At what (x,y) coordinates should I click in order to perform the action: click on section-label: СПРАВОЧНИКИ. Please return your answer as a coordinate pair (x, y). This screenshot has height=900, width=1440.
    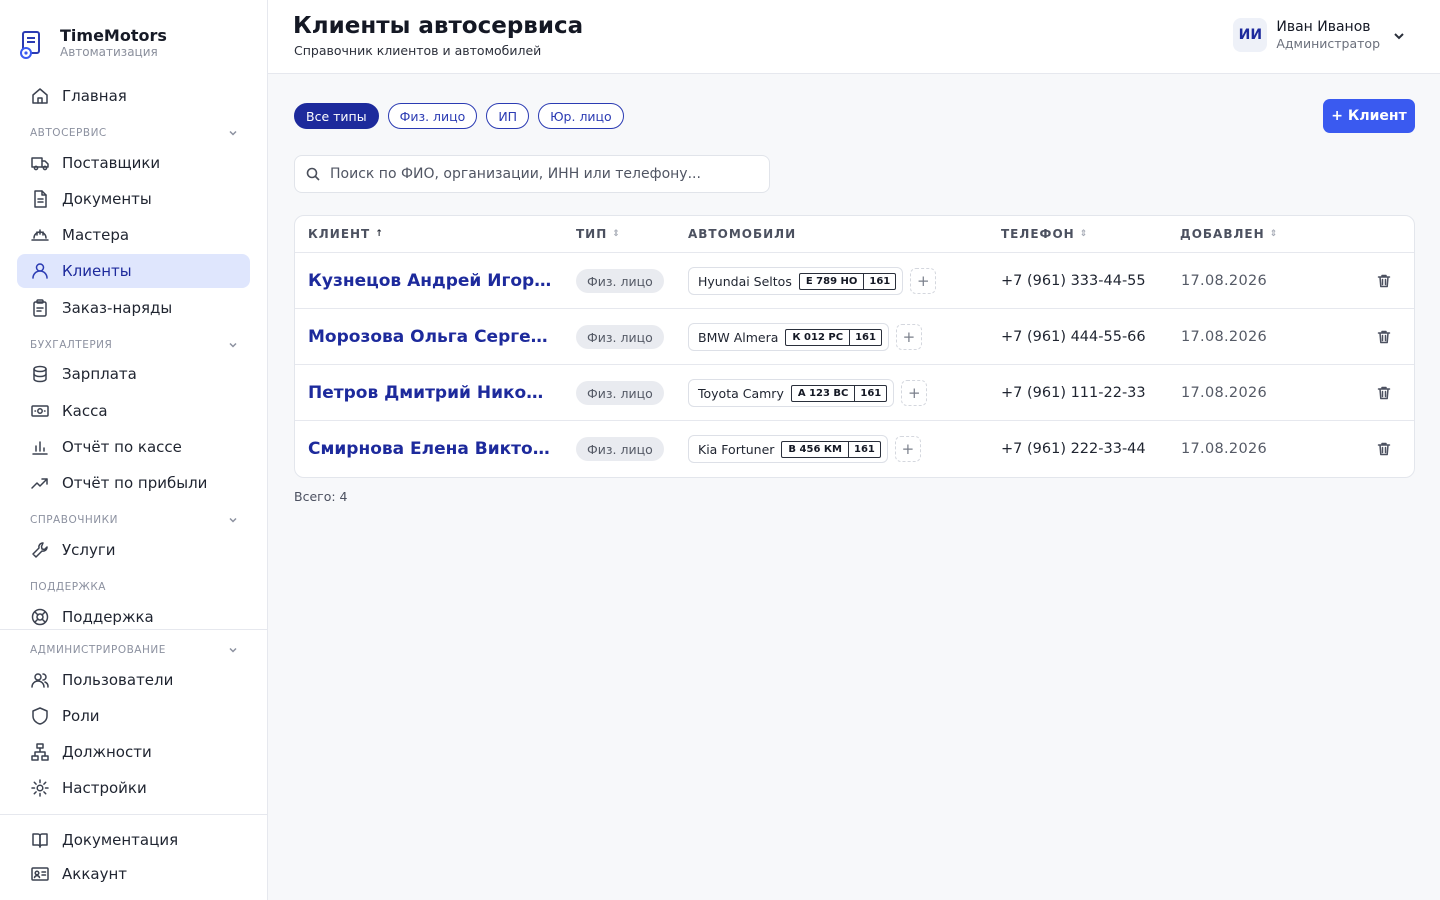
    Looking at the image, I should click on (74, 520).